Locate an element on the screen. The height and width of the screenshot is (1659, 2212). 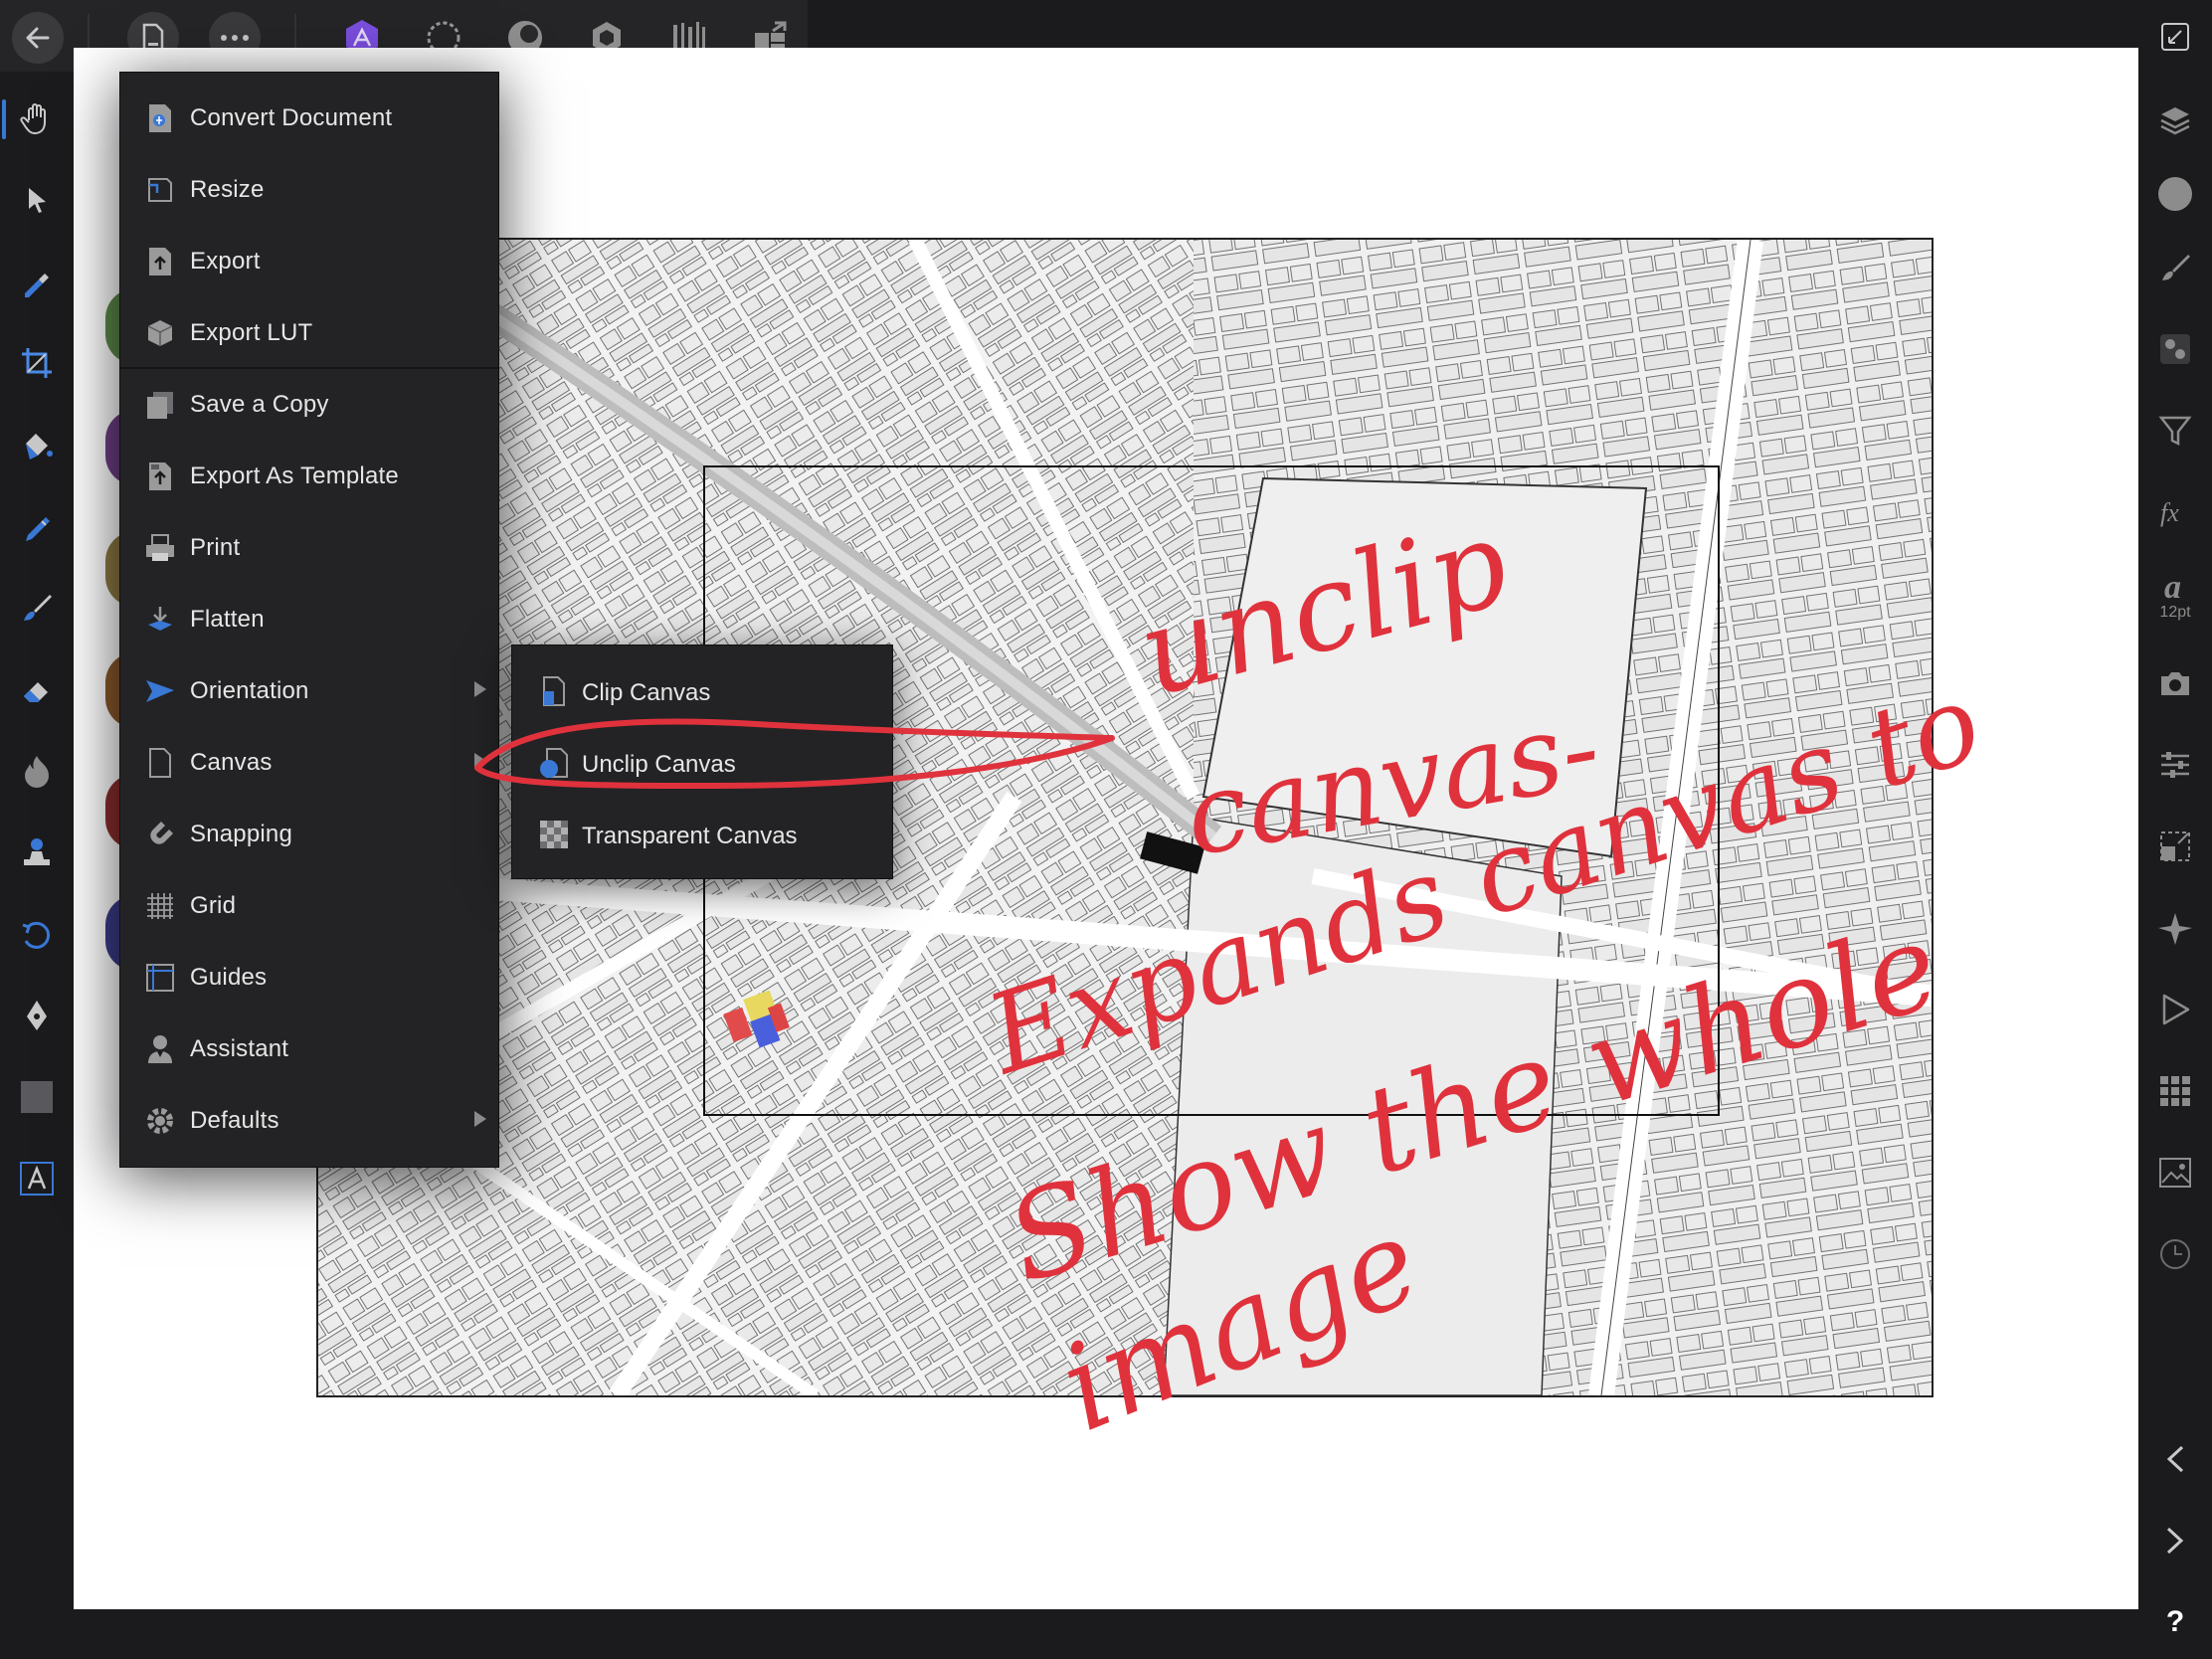
back-arrow-icon is located at coordinates (38, 38).